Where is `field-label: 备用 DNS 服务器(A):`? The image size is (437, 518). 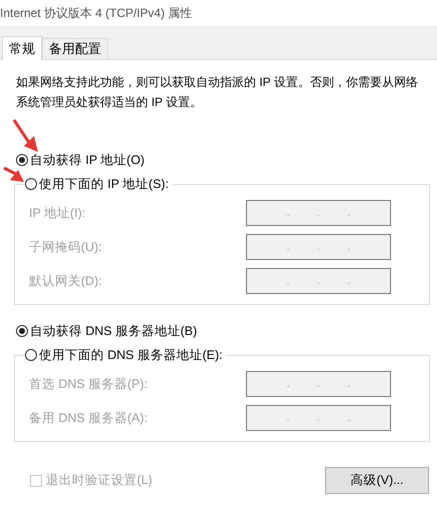
field-label: 备用 DNS 服务器(A): is located at coordinates (88, 418).